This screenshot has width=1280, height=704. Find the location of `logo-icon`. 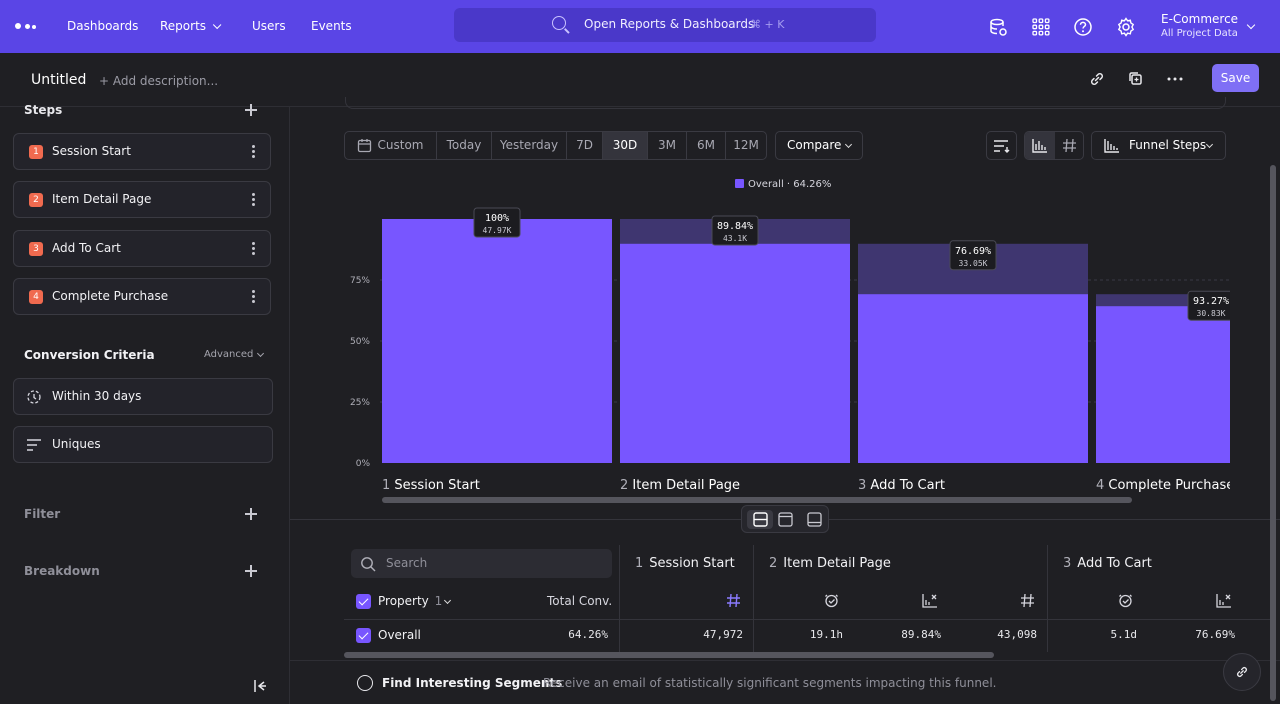

logo-icon is located at coordinates (26, 26).